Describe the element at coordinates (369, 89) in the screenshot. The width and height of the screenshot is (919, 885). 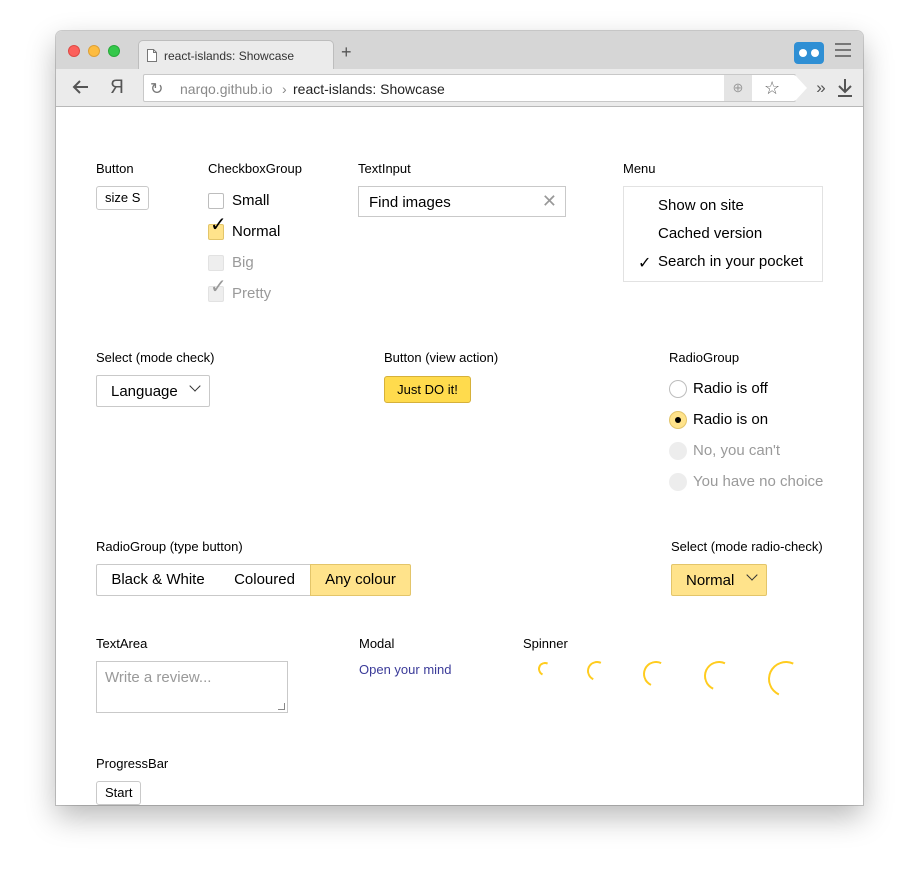
I see `url-title: react-islands: Showcase` at that location.